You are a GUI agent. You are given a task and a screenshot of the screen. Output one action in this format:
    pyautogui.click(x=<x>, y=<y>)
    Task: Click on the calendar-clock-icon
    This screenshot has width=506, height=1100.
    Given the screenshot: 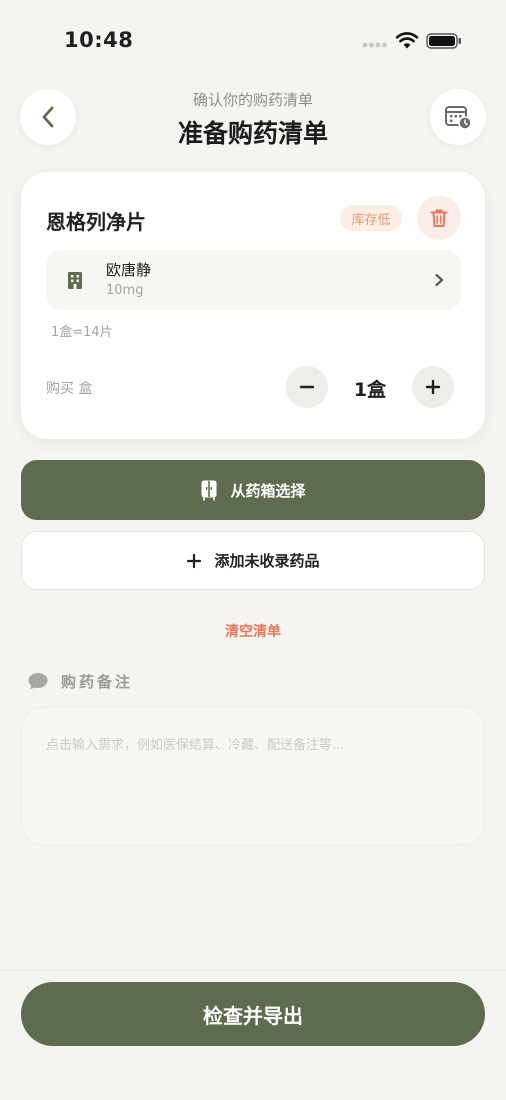 What is the action you would take?
    pyautogui.click(x=458, y=118)
    